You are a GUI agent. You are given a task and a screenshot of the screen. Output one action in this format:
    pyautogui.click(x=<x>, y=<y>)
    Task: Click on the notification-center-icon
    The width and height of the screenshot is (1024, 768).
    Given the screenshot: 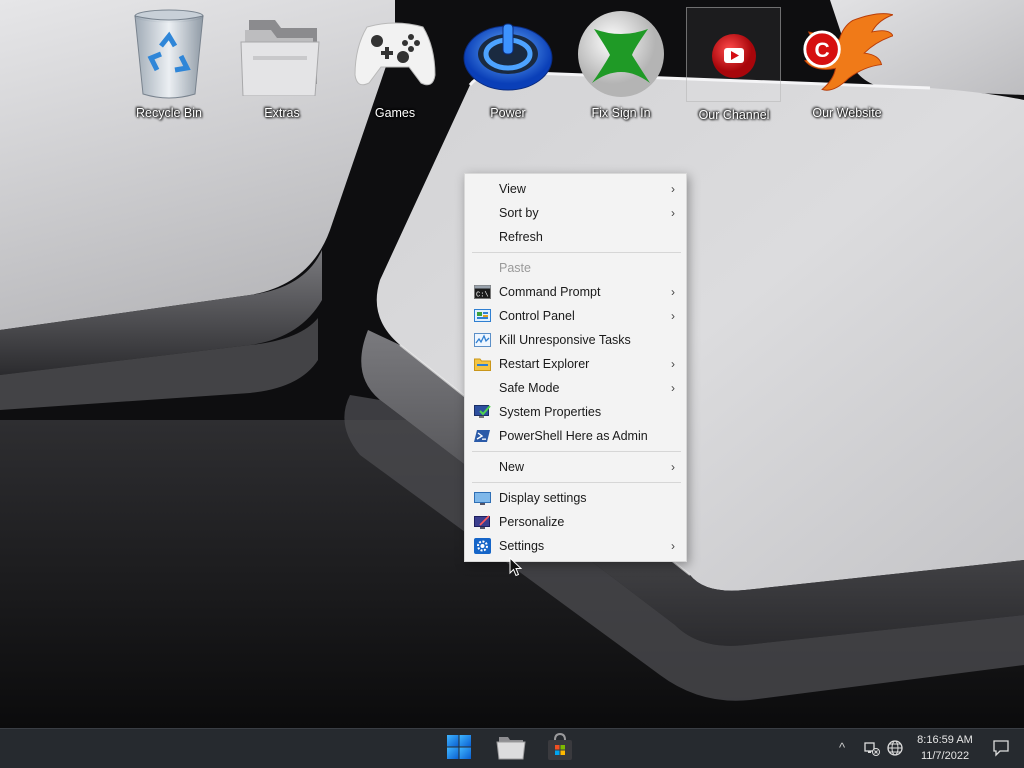 What is the action you would take?
    pyautogui.click(x=1001, y=748)
    